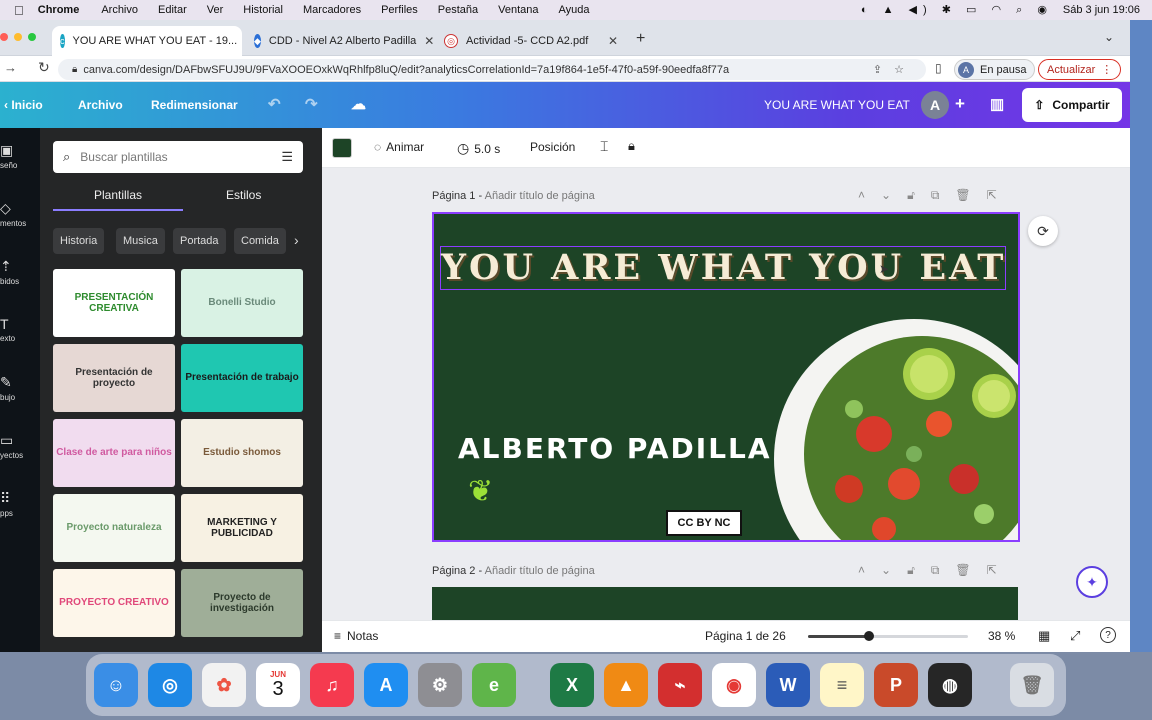 The height and width of the screenshot is (720, 1152). I want to click on zoom-slider, so click(888, 636).